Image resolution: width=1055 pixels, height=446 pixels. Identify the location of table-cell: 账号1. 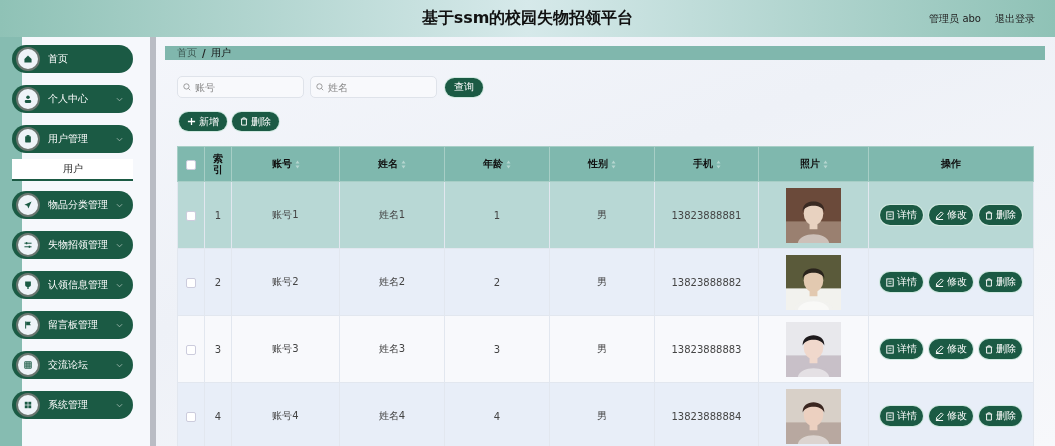
(285, 214).